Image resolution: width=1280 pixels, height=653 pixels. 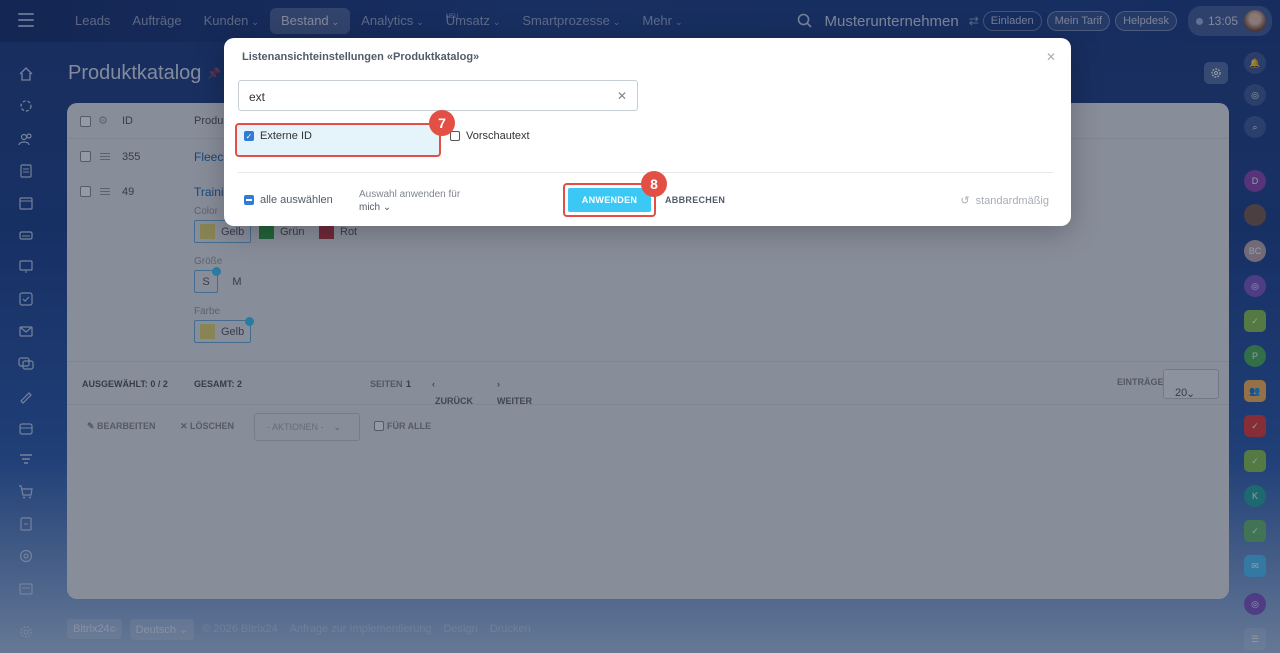 What do you see at coordinates (387, 207) in the screenshot?
I see `chevron-down-icon: ⌄` at bounding box center [387, 207].